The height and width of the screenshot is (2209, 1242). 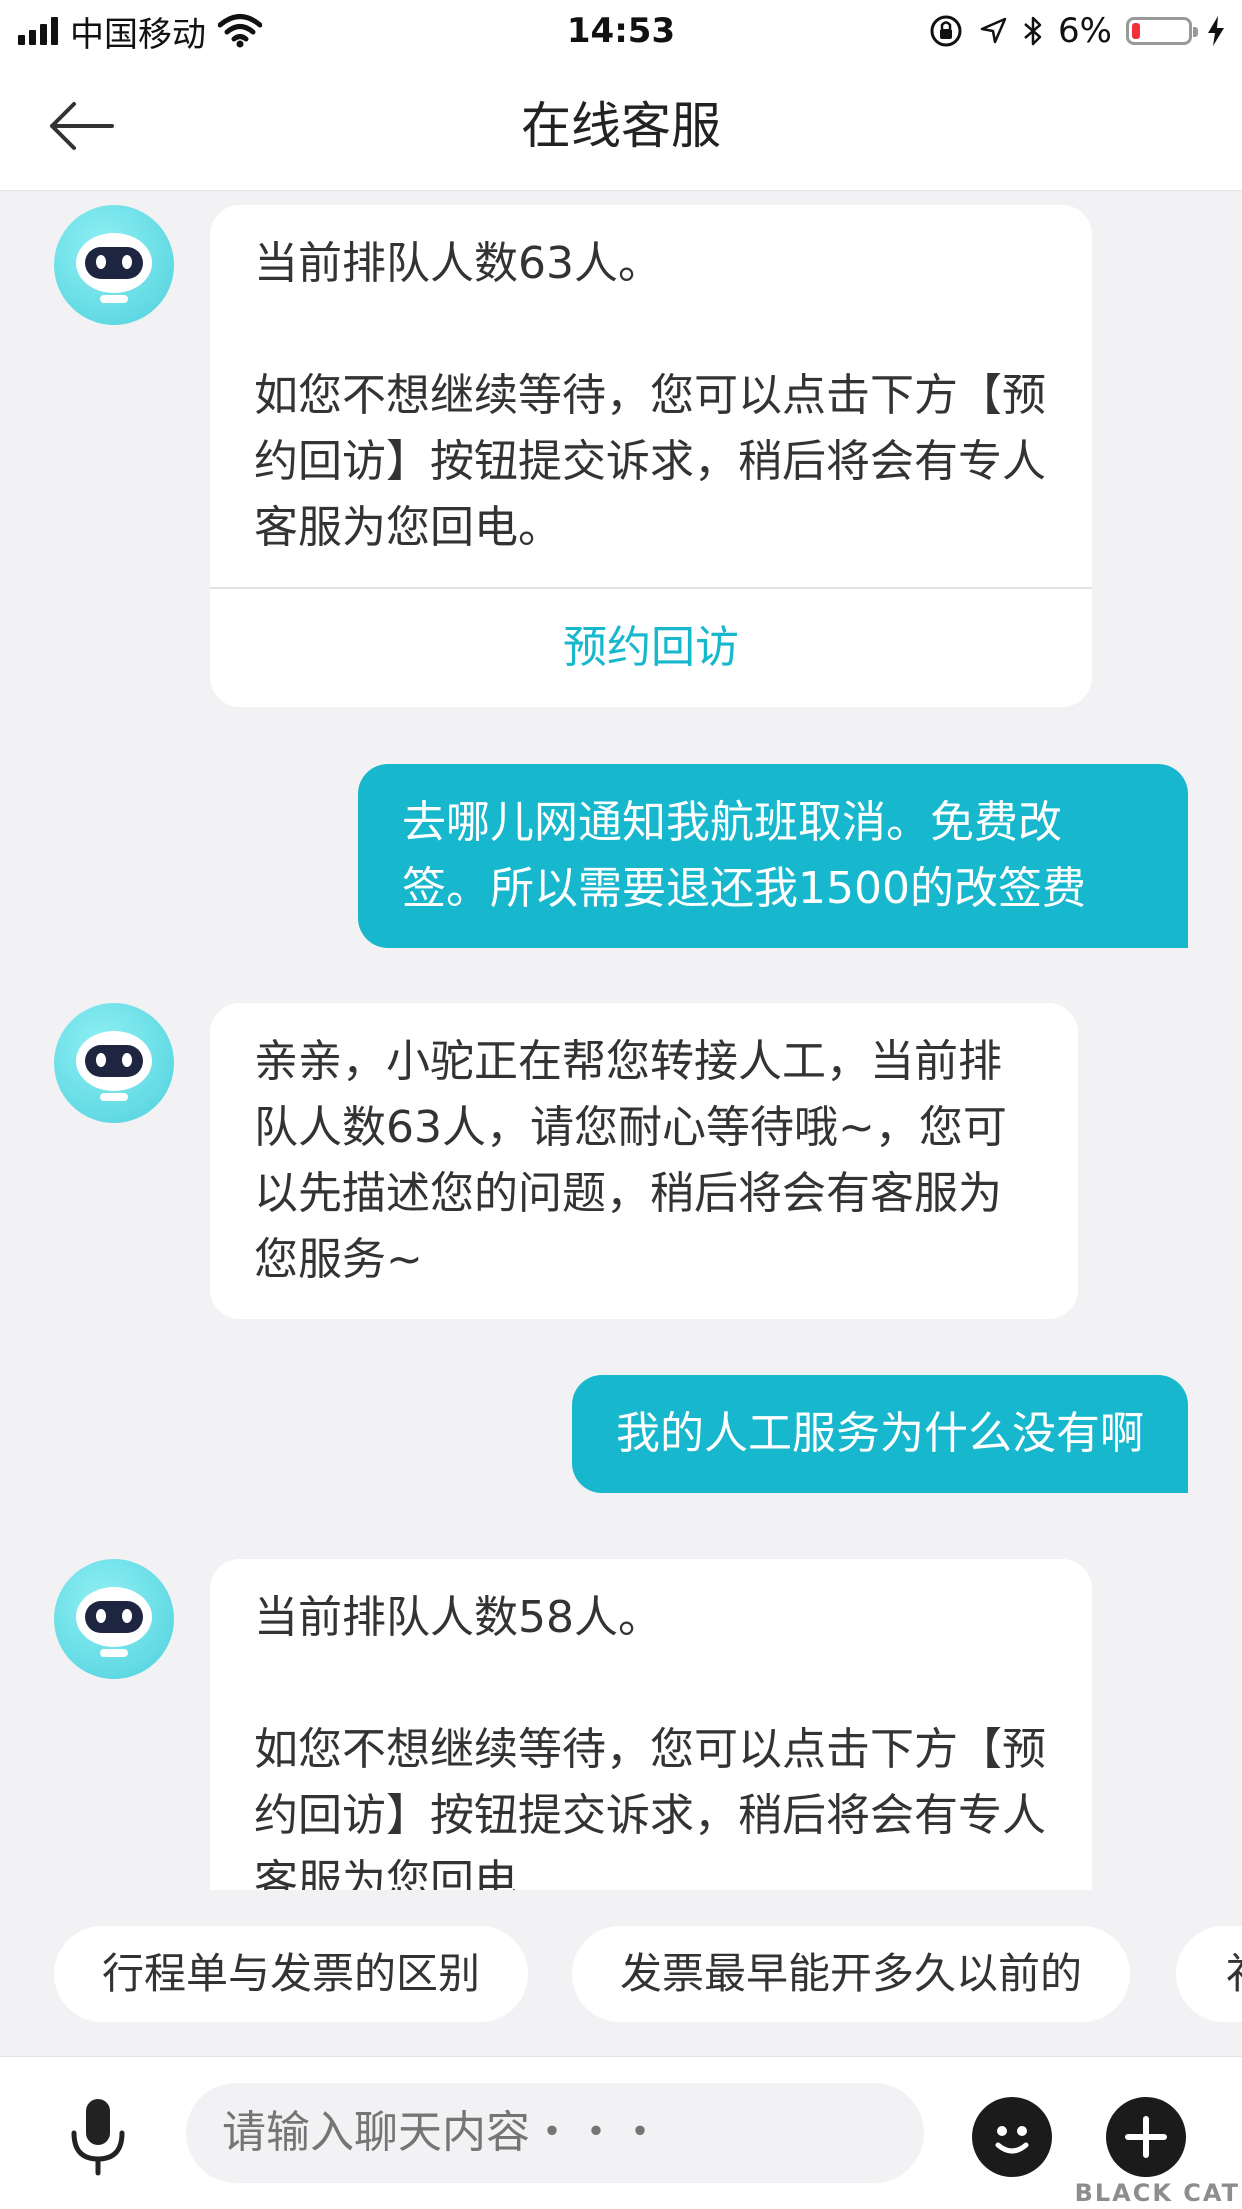 What do you see at coordinates (291, 1974) in the screenshot?
I see `quick-reply-chip: 行程单与发票的区别` at bounding box center [291, 1974].